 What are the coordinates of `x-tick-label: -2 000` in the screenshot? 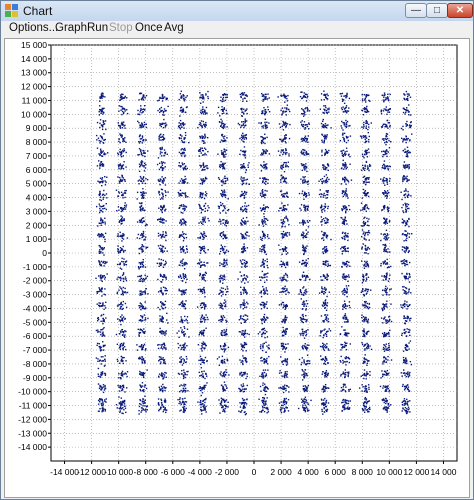 It's located at (227, 472).